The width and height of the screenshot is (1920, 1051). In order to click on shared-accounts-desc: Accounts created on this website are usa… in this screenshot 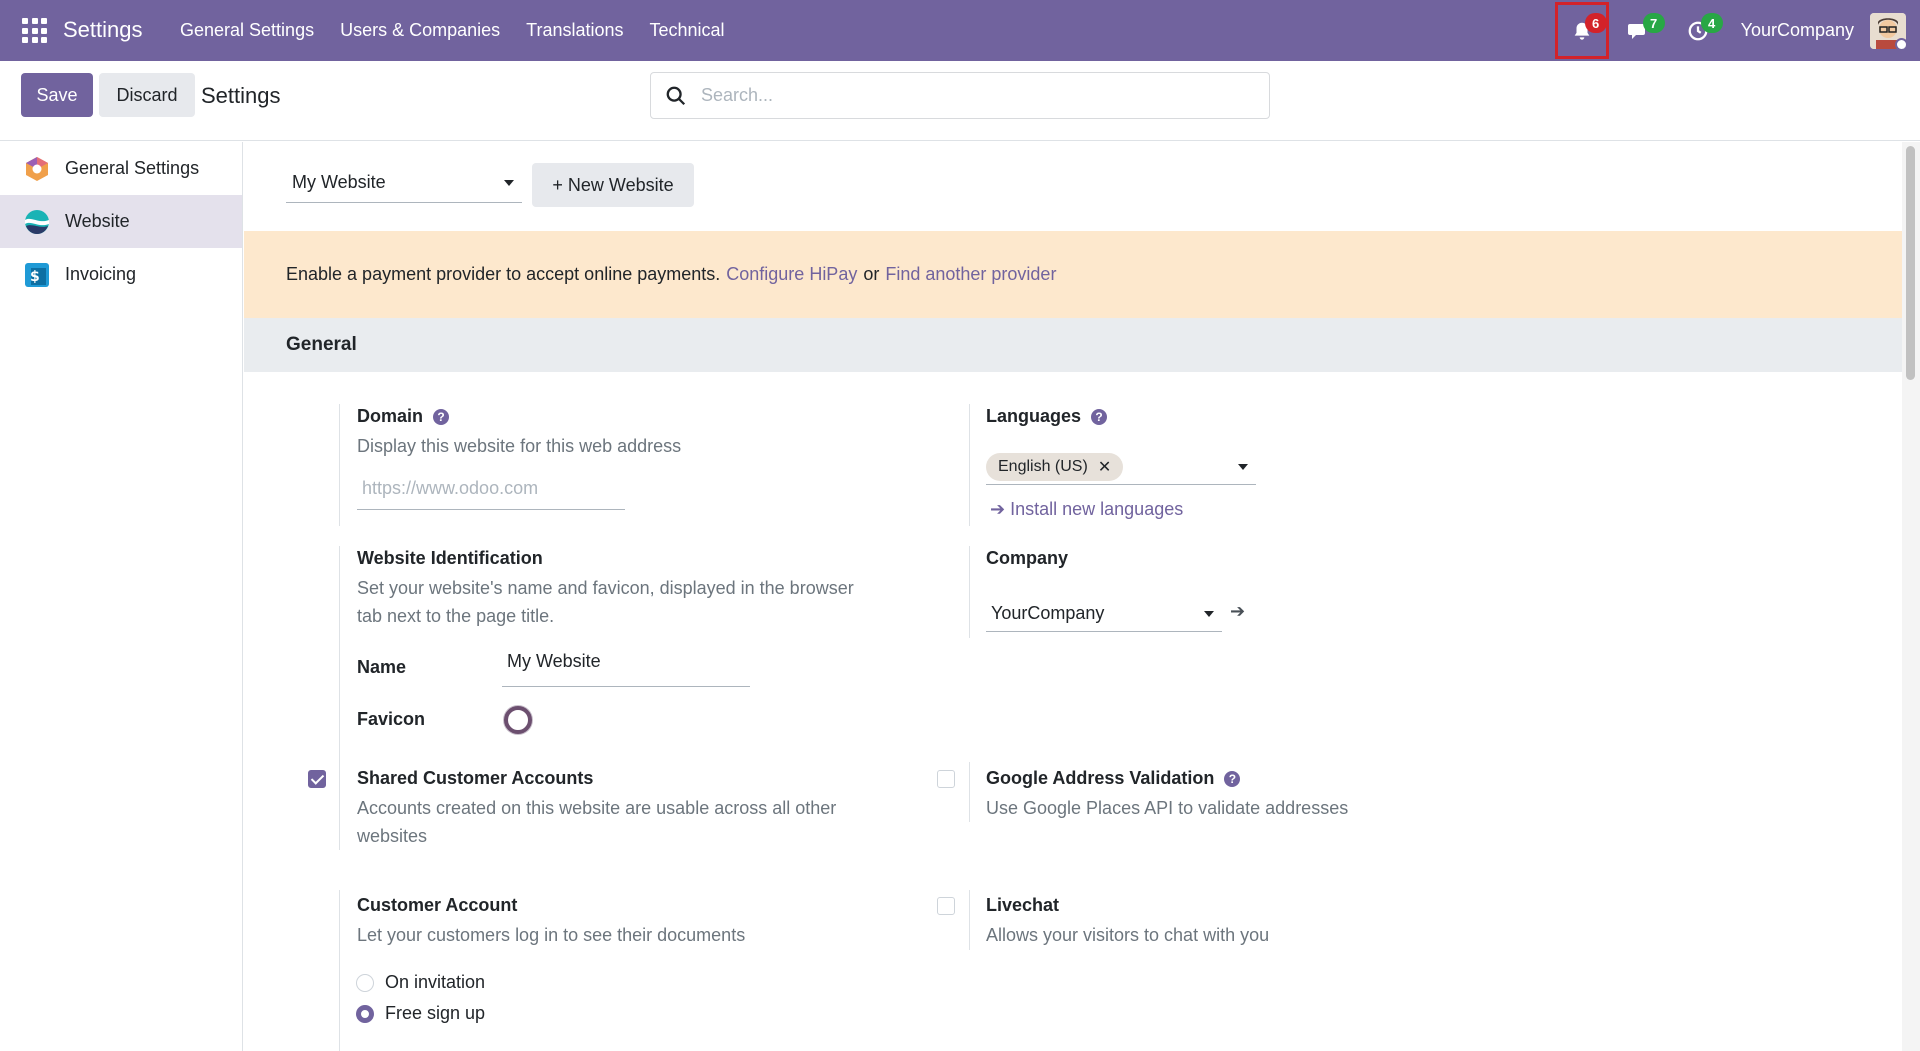, I will do `click(596, 822)`.